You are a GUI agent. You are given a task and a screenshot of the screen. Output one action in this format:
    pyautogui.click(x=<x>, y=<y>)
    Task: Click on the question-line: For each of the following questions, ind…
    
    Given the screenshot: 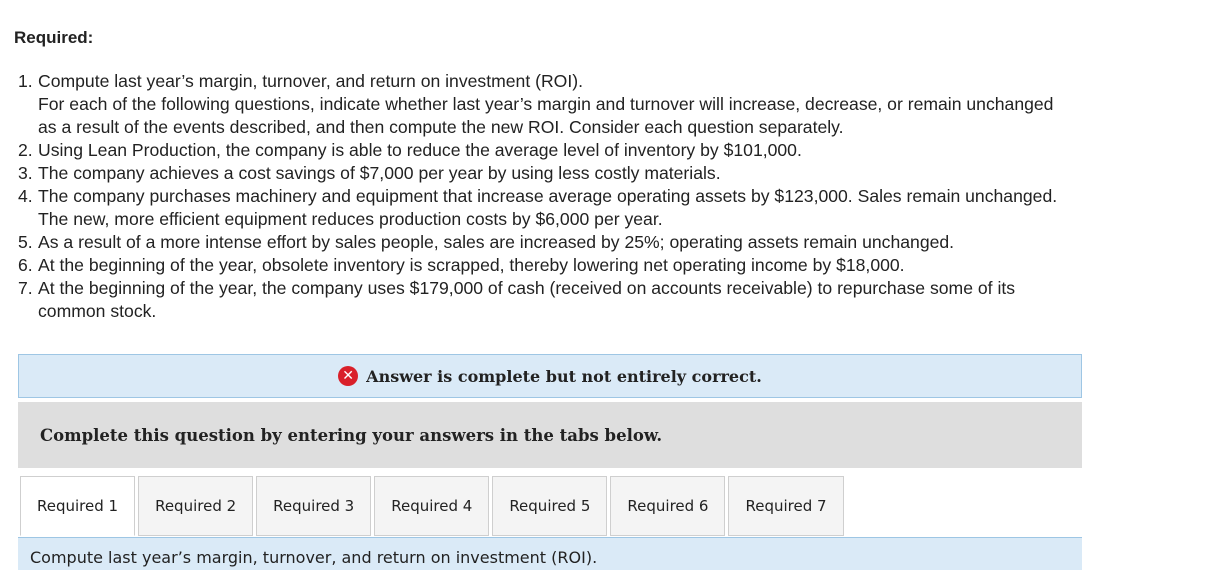 What is the action you would take?
    pyautogui.click(x=546, y=104)
    